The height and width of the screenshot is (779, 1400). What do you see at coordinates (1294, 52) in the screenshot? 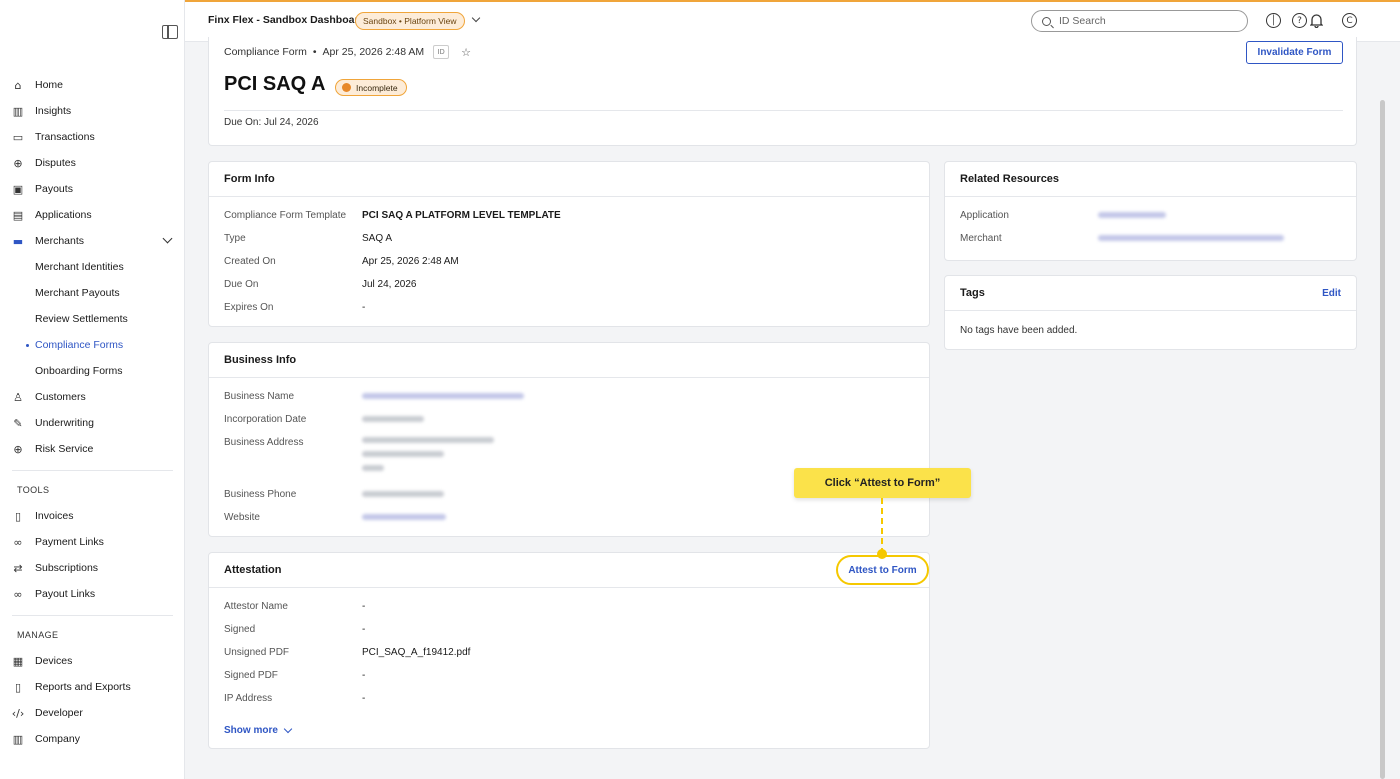
I see `invalidate-form-button: Invalidate Form` at bounding box center [1294, 52].